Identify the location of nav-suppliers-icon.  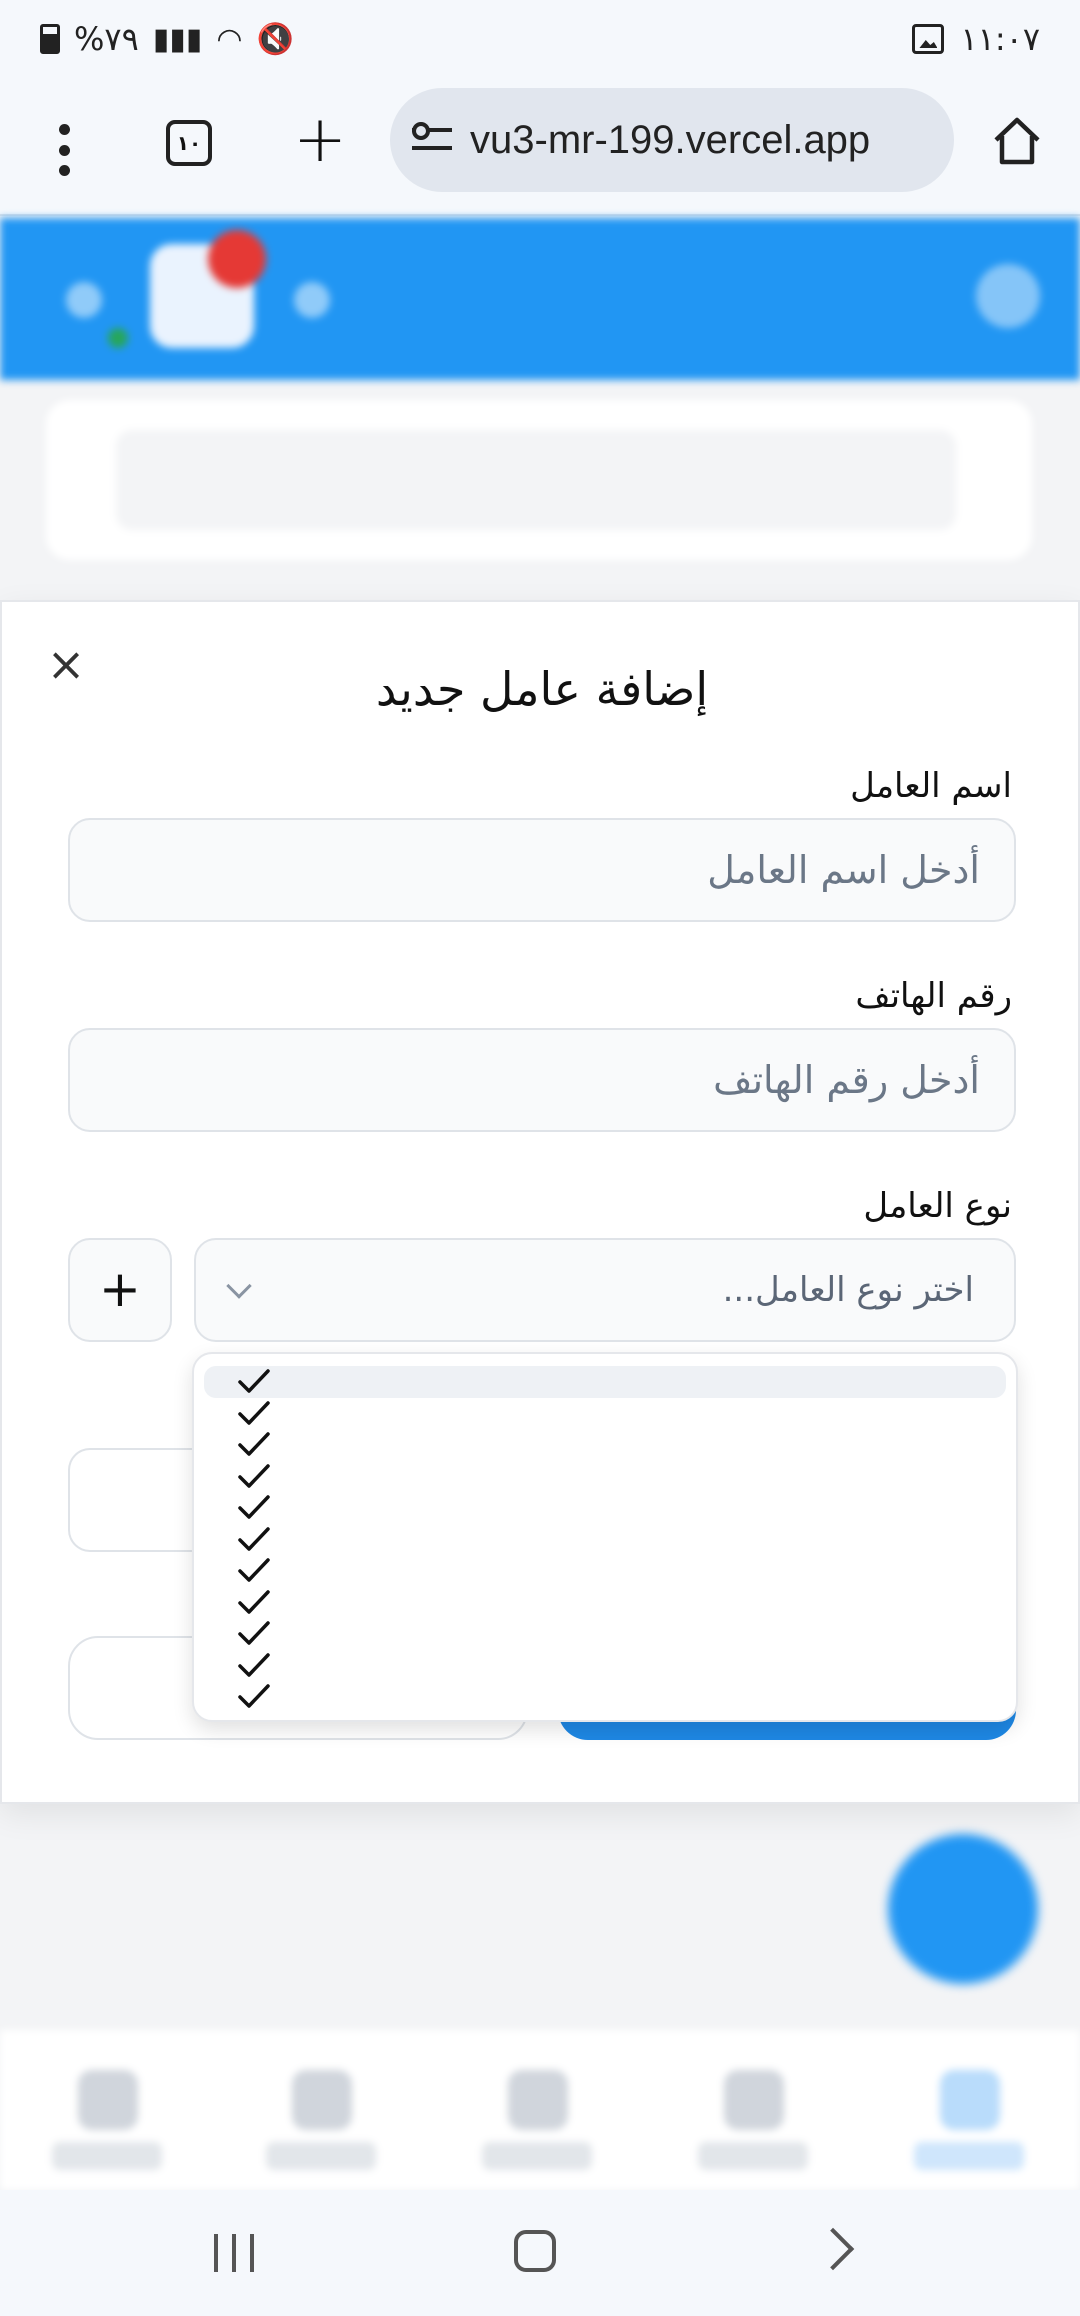
(322, 2100).